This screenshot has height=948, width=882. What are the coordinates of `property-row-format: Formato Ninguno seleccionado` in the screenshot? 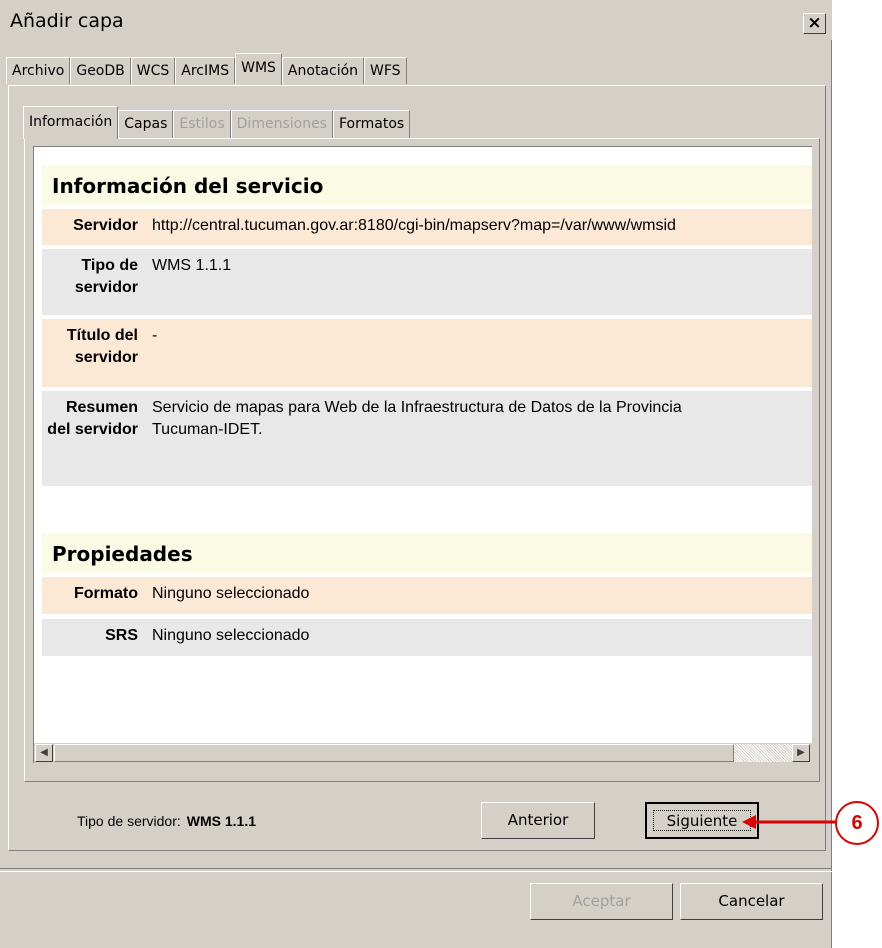 It's located at (427, 595).